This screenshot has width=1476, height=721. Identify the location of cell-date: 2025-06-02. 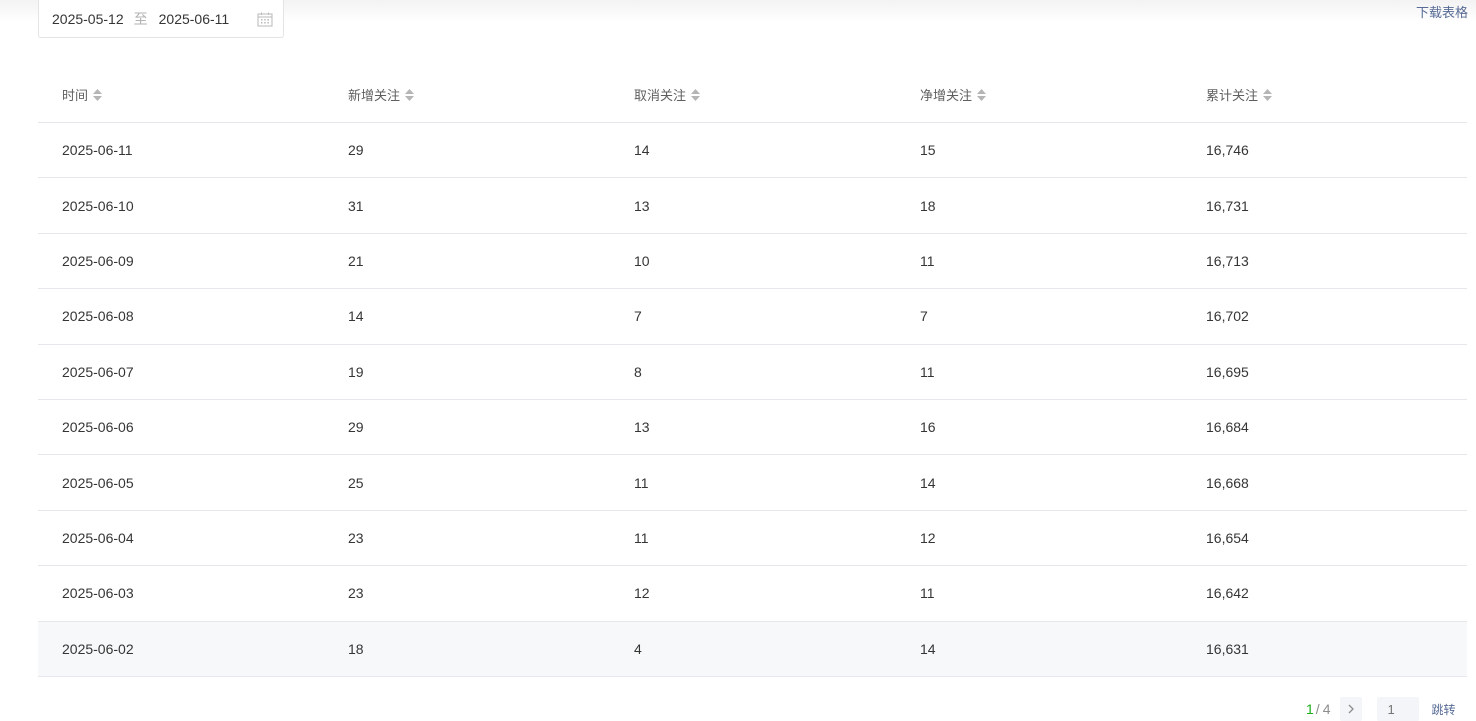
(98, 648).